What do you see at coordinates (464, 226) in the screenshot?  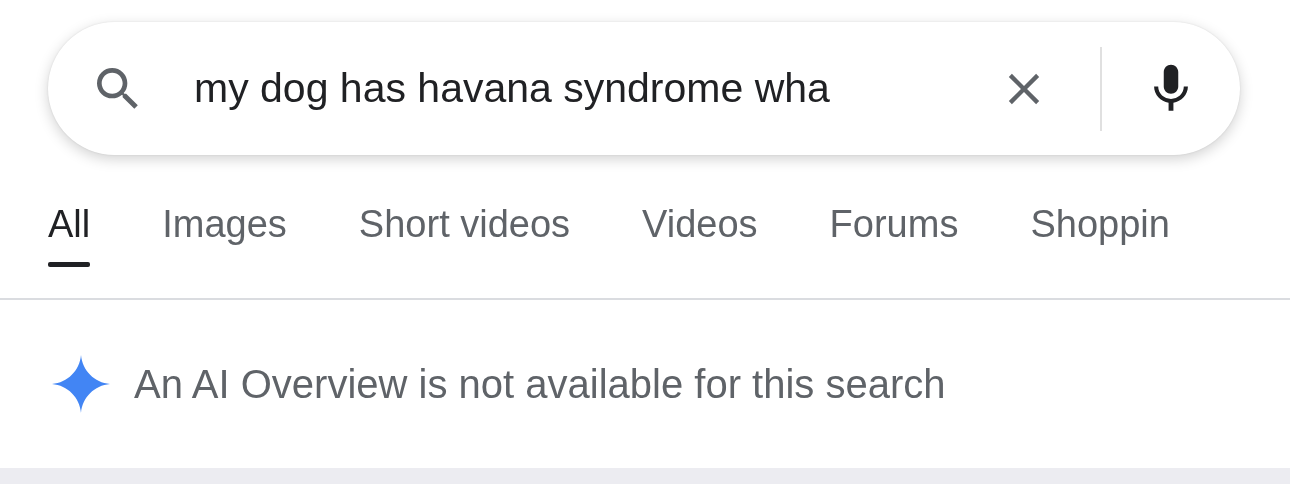 I see `tab: Short videos` at bounding box center [464, 226].